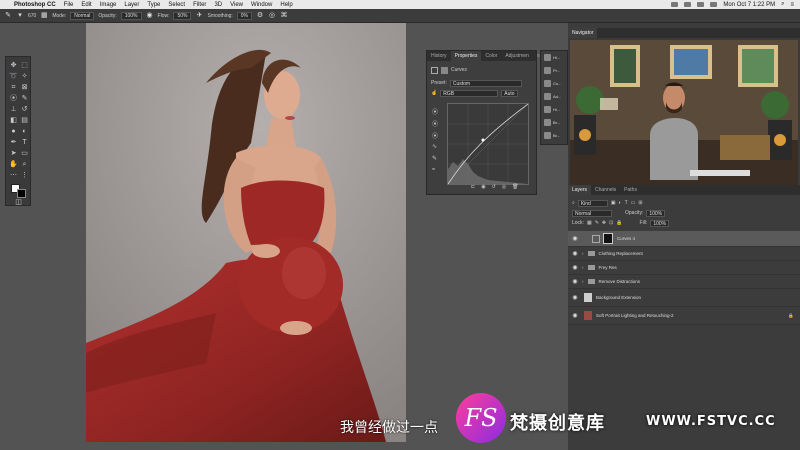  I want to click on mask-icon, so click(444, 70).